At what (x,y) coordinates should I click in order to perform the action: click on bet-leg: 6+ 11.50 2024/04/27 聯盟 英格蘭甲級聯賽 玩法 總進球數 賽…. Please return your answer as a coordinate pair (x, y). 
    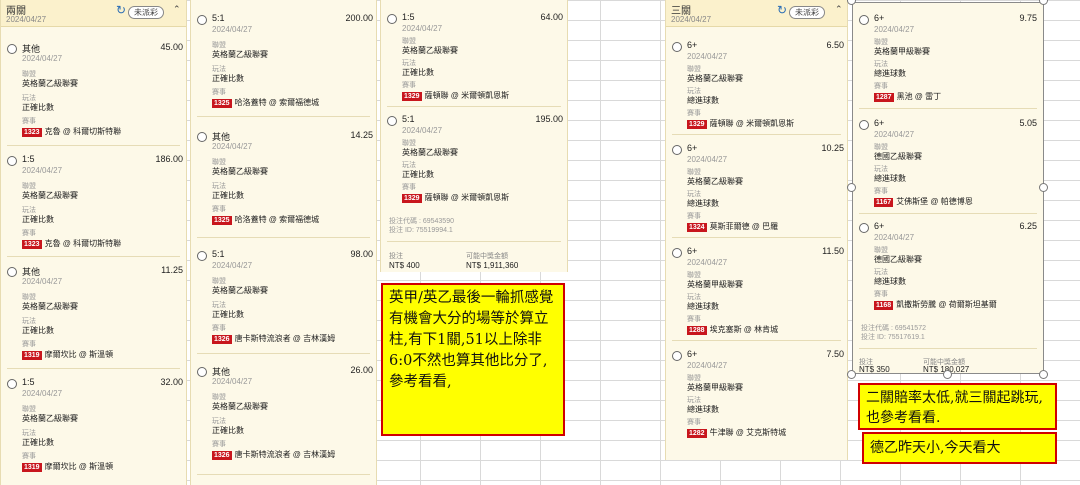
    Looking at the image, I should click on (758, 296).